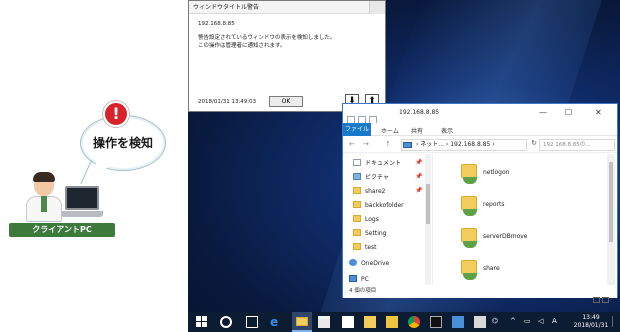  I want to click on cortana-icon, so click(226, 322).